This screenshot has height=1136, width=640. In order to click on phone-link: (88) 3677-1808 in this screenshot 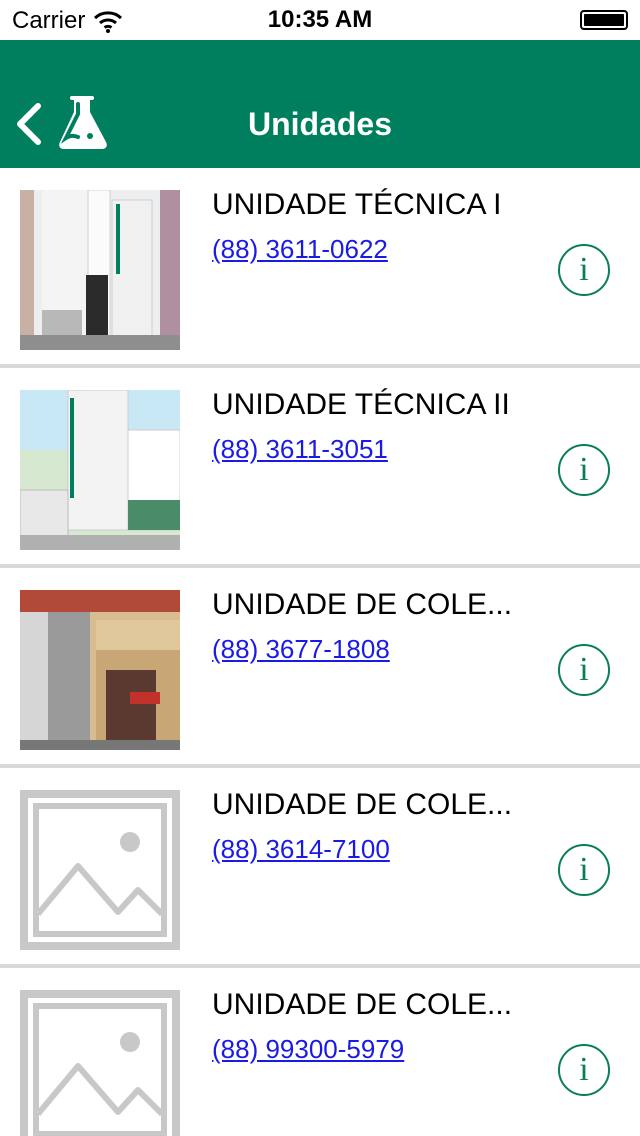, I will do `click(301, 649)`.